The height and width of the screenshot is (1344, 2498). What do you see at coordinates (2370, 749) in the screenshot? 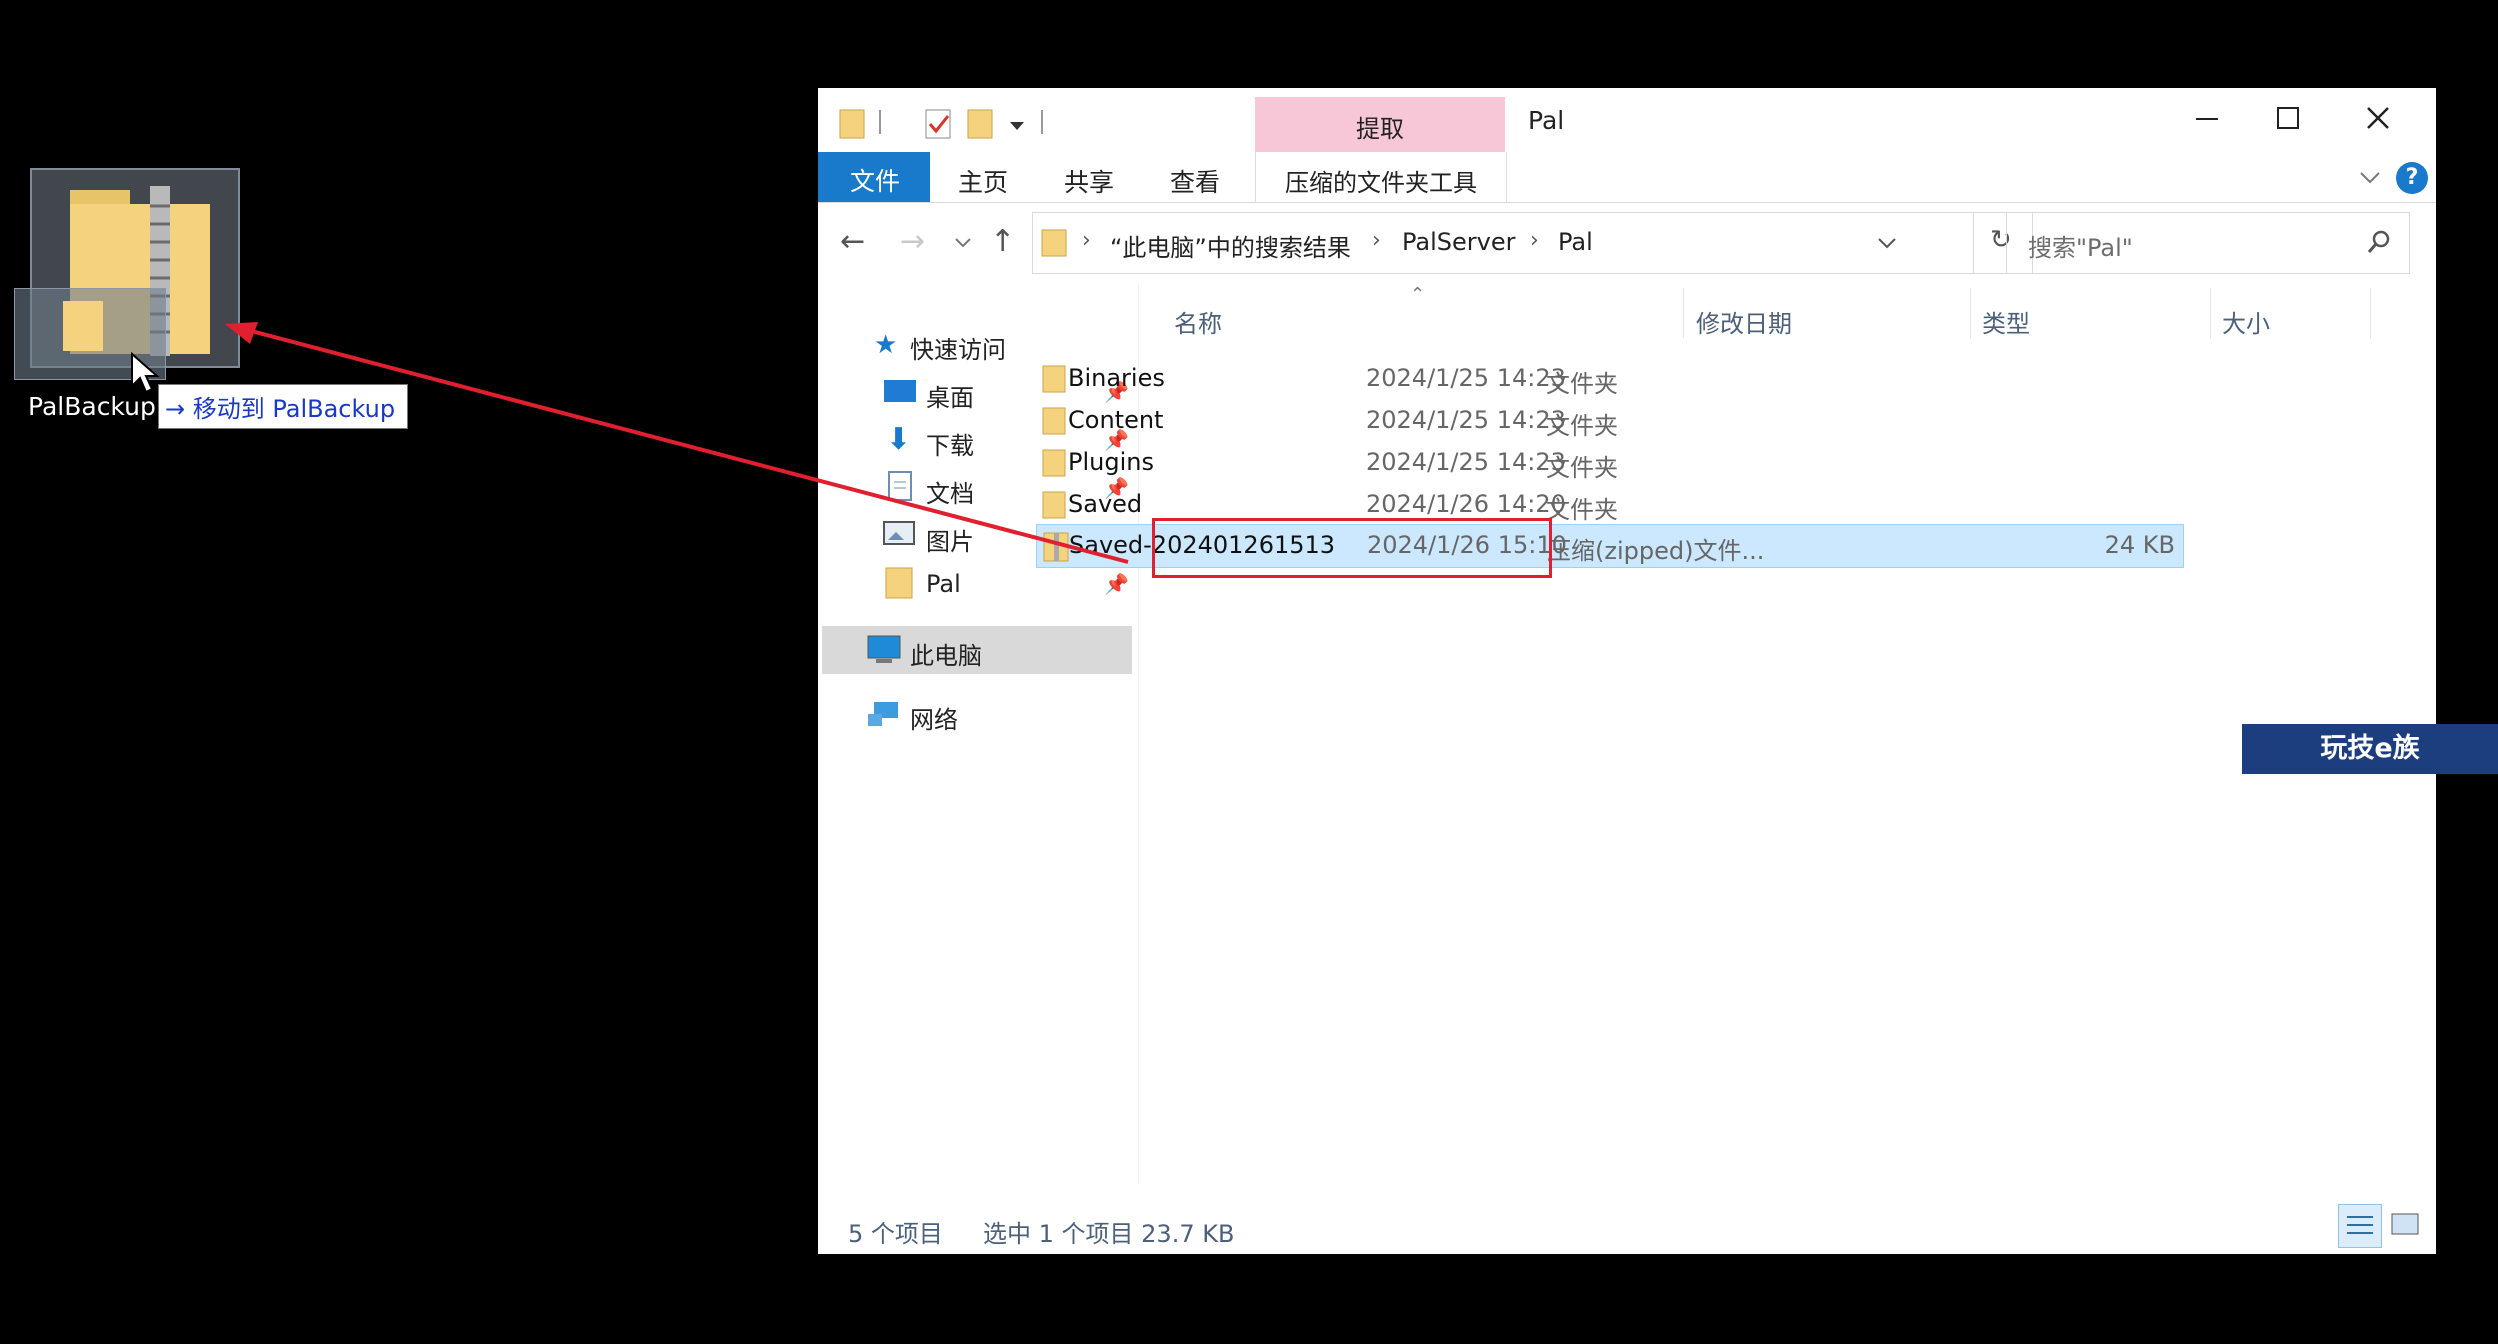
I see `watermark-logo: 玩技e族` at bounding box center [2370, 749].